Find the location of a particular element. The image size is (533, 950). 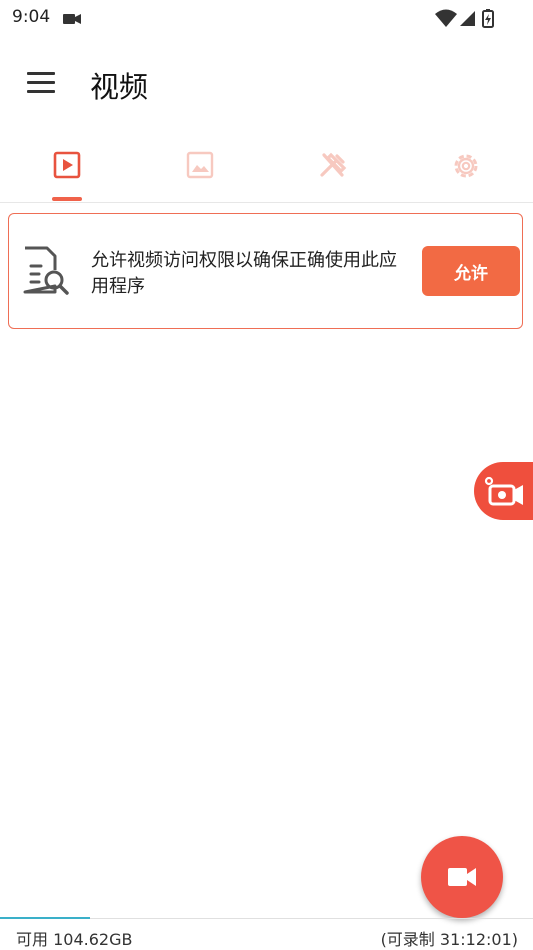

app-bar: 视频 is located at coordinates (266, 84).